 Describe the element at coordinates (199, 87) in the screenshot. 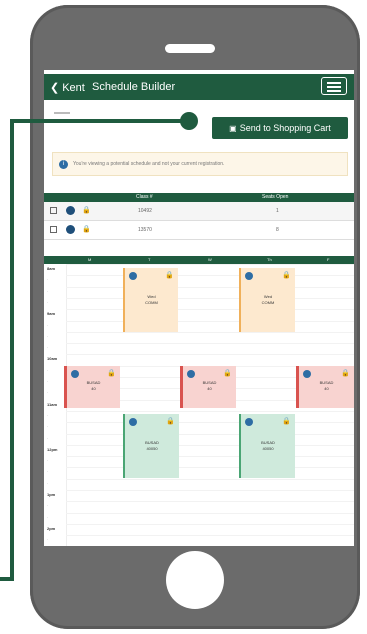

I see `app-header: ❮ Kent Schedule Builder` at that location.